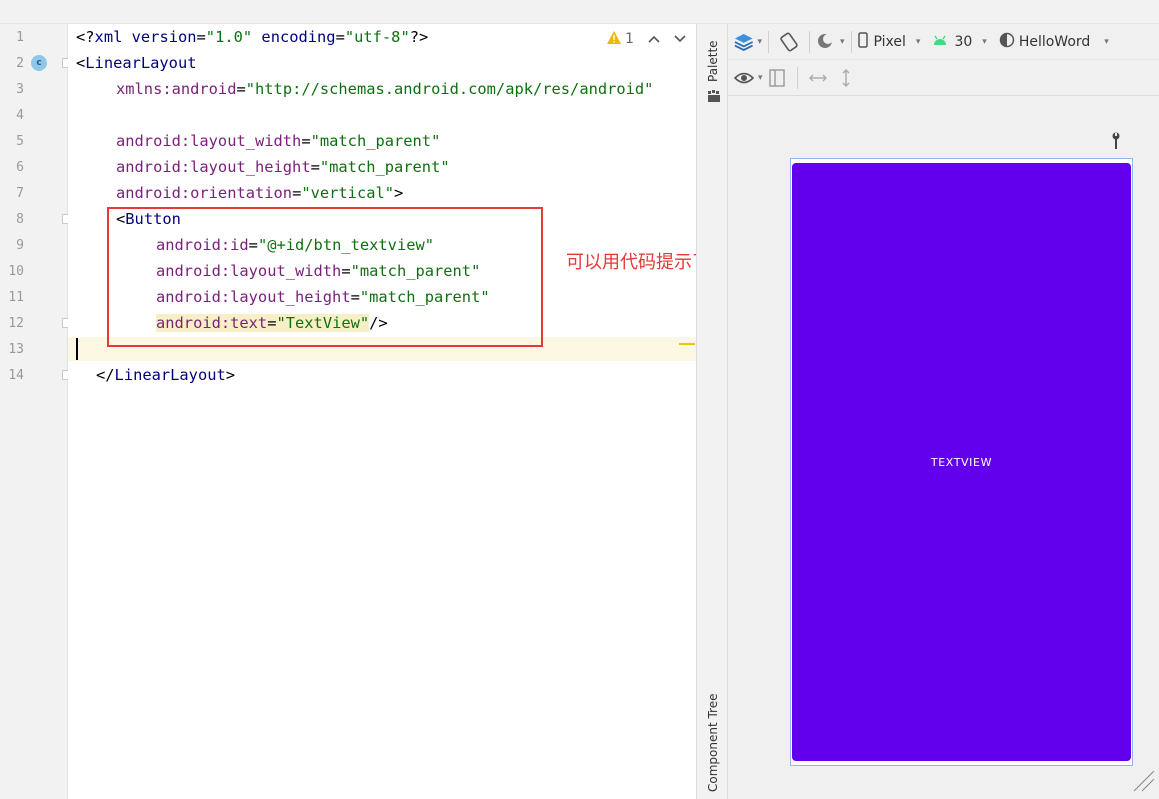  What do you see at coordinates (108, 37) in the screenshot?
I see `xml-decl-tag: xml` at bounding box center [108, 37].